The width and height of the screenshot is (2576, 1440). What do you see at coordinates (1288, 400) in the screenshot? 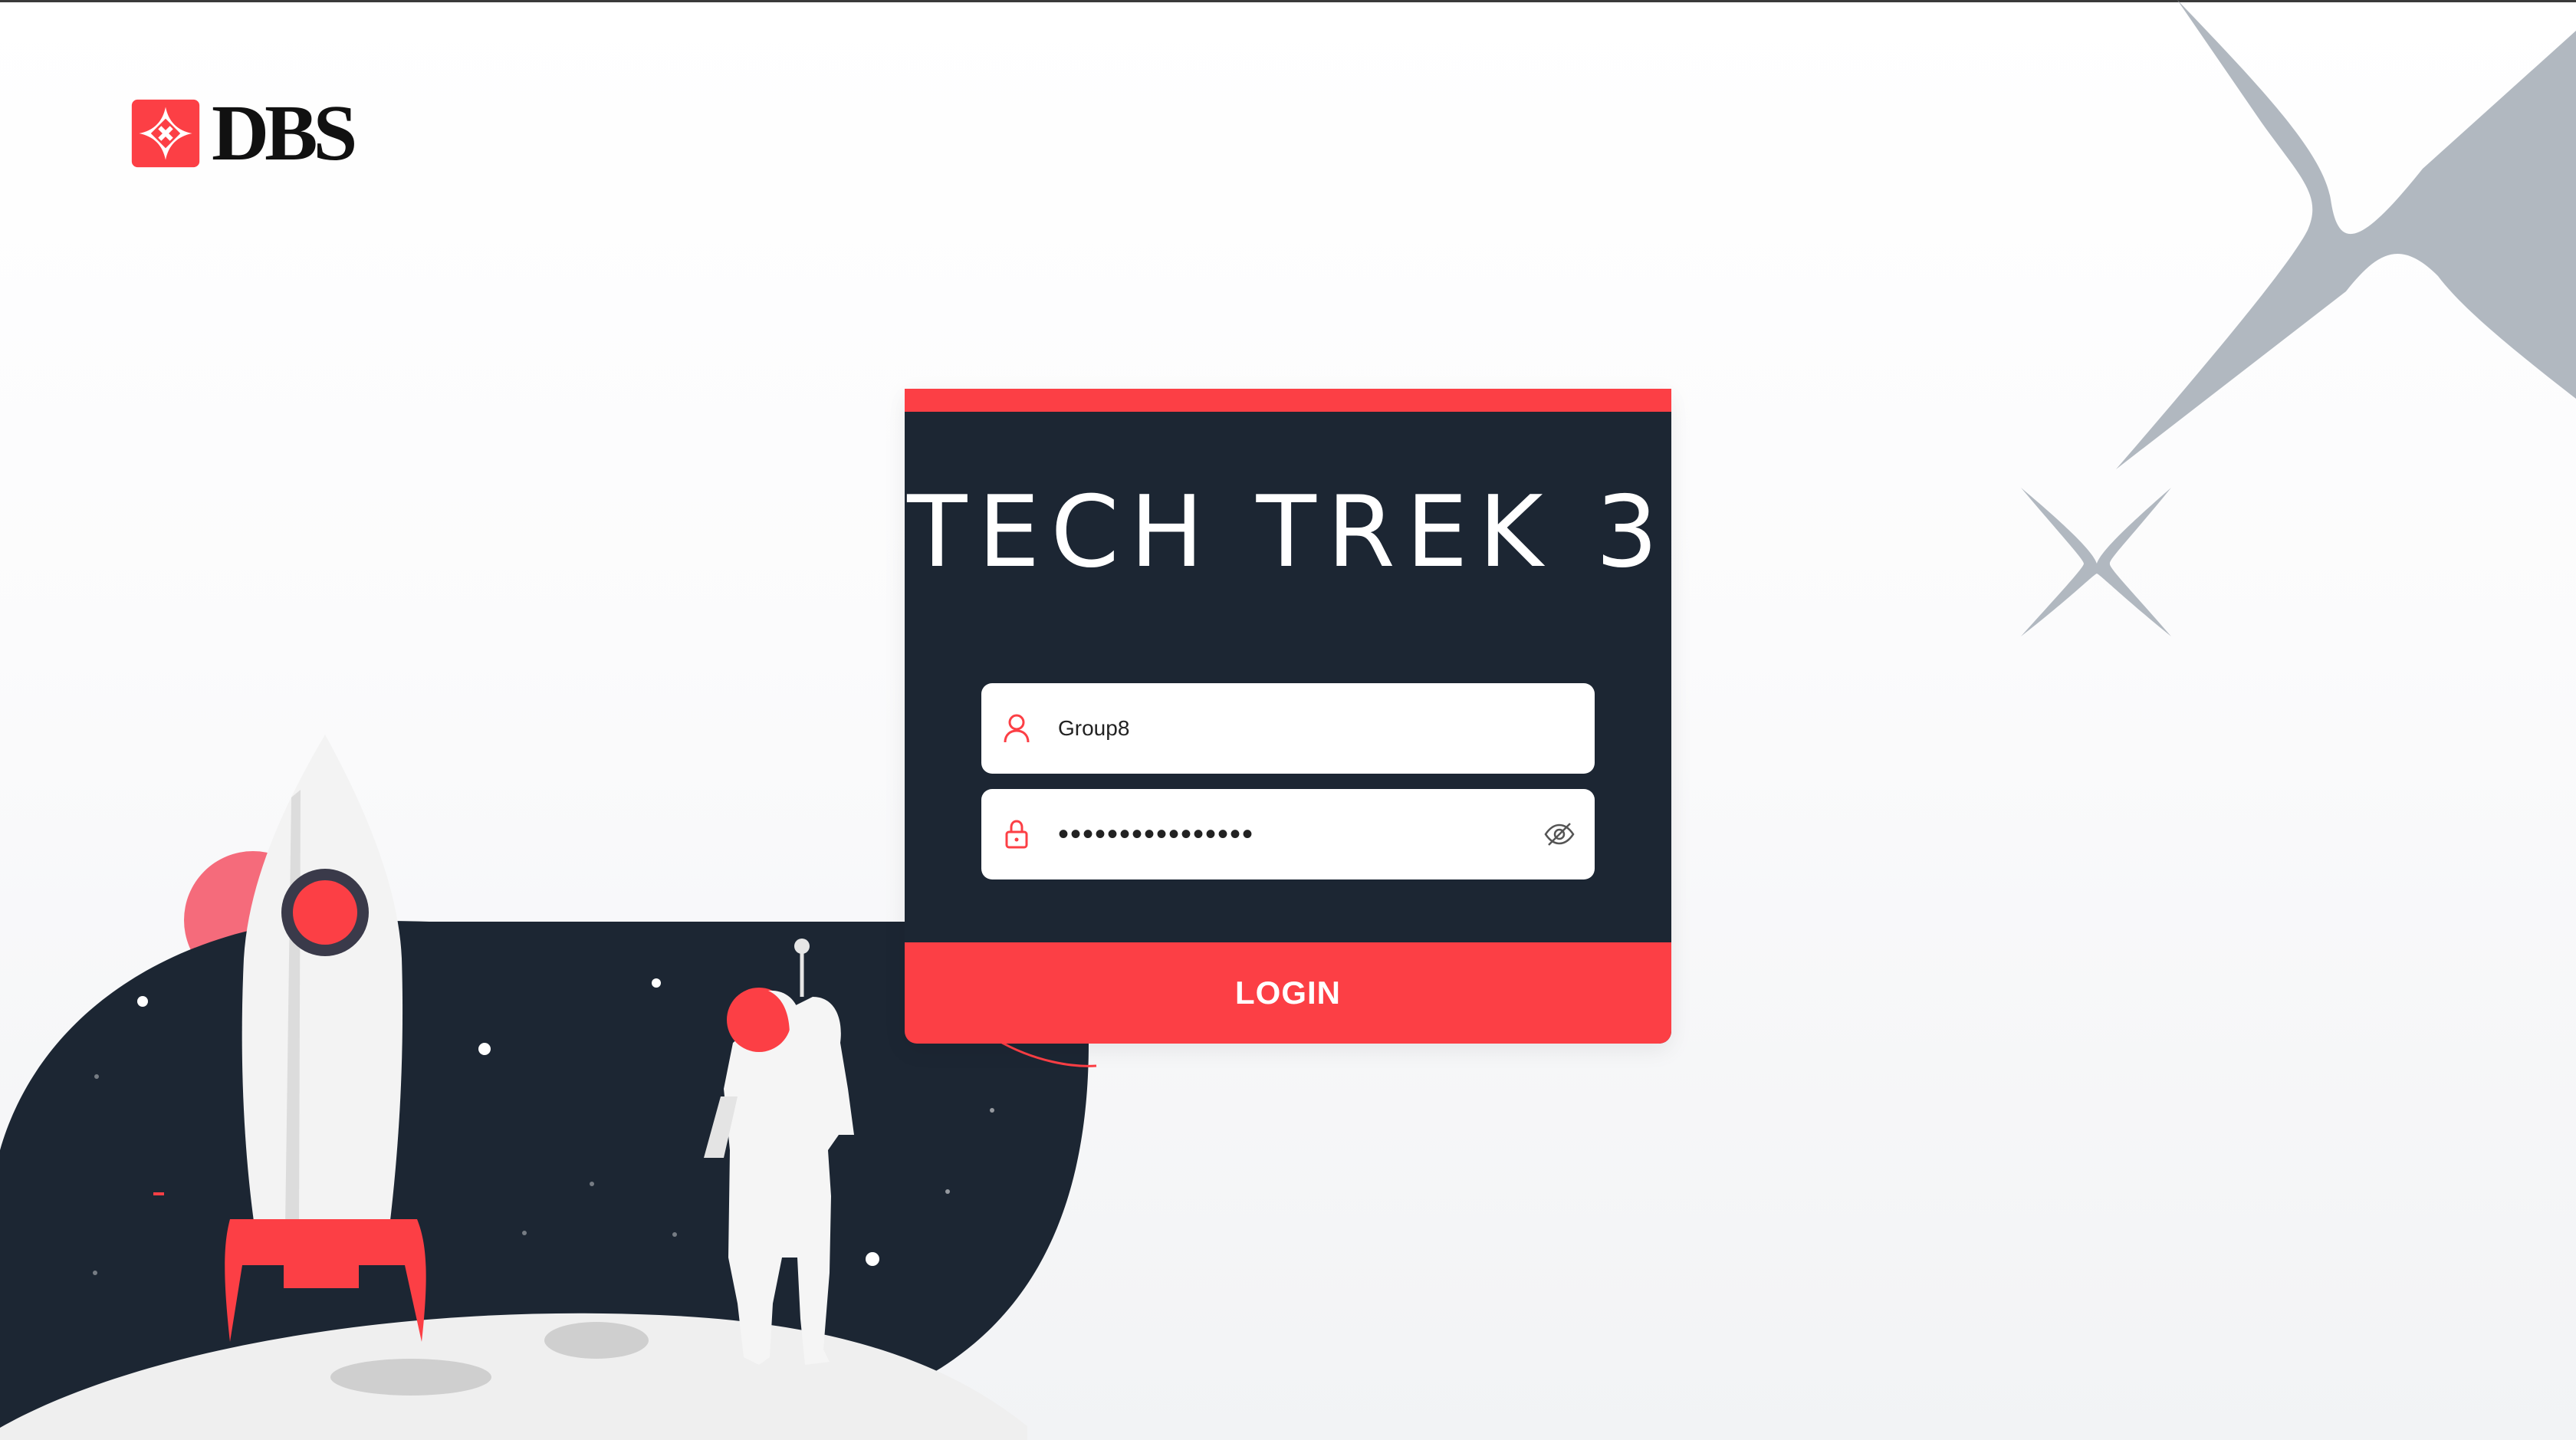
I see `card-accent-bar` at bounding box center [1288, 400].